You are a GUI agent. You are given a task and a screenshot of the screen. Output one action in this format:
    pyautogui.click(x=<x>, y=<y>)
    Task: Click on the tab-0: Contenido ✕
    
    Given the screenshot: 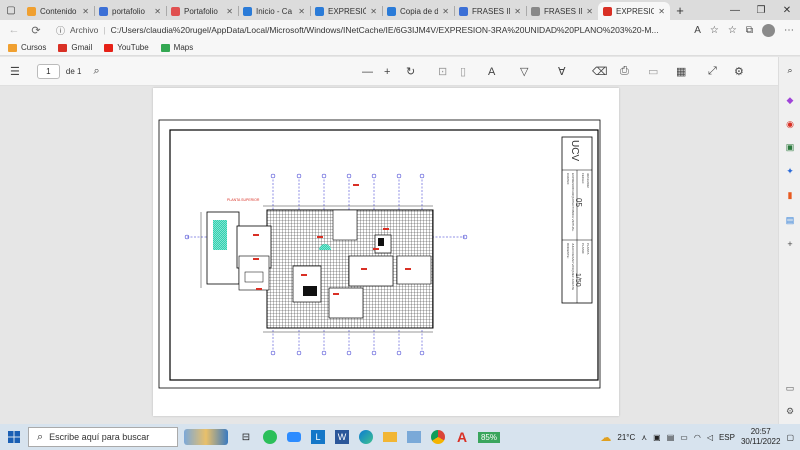 What is the action you would take?
    pyautogui.click(x=58, y=11)
    